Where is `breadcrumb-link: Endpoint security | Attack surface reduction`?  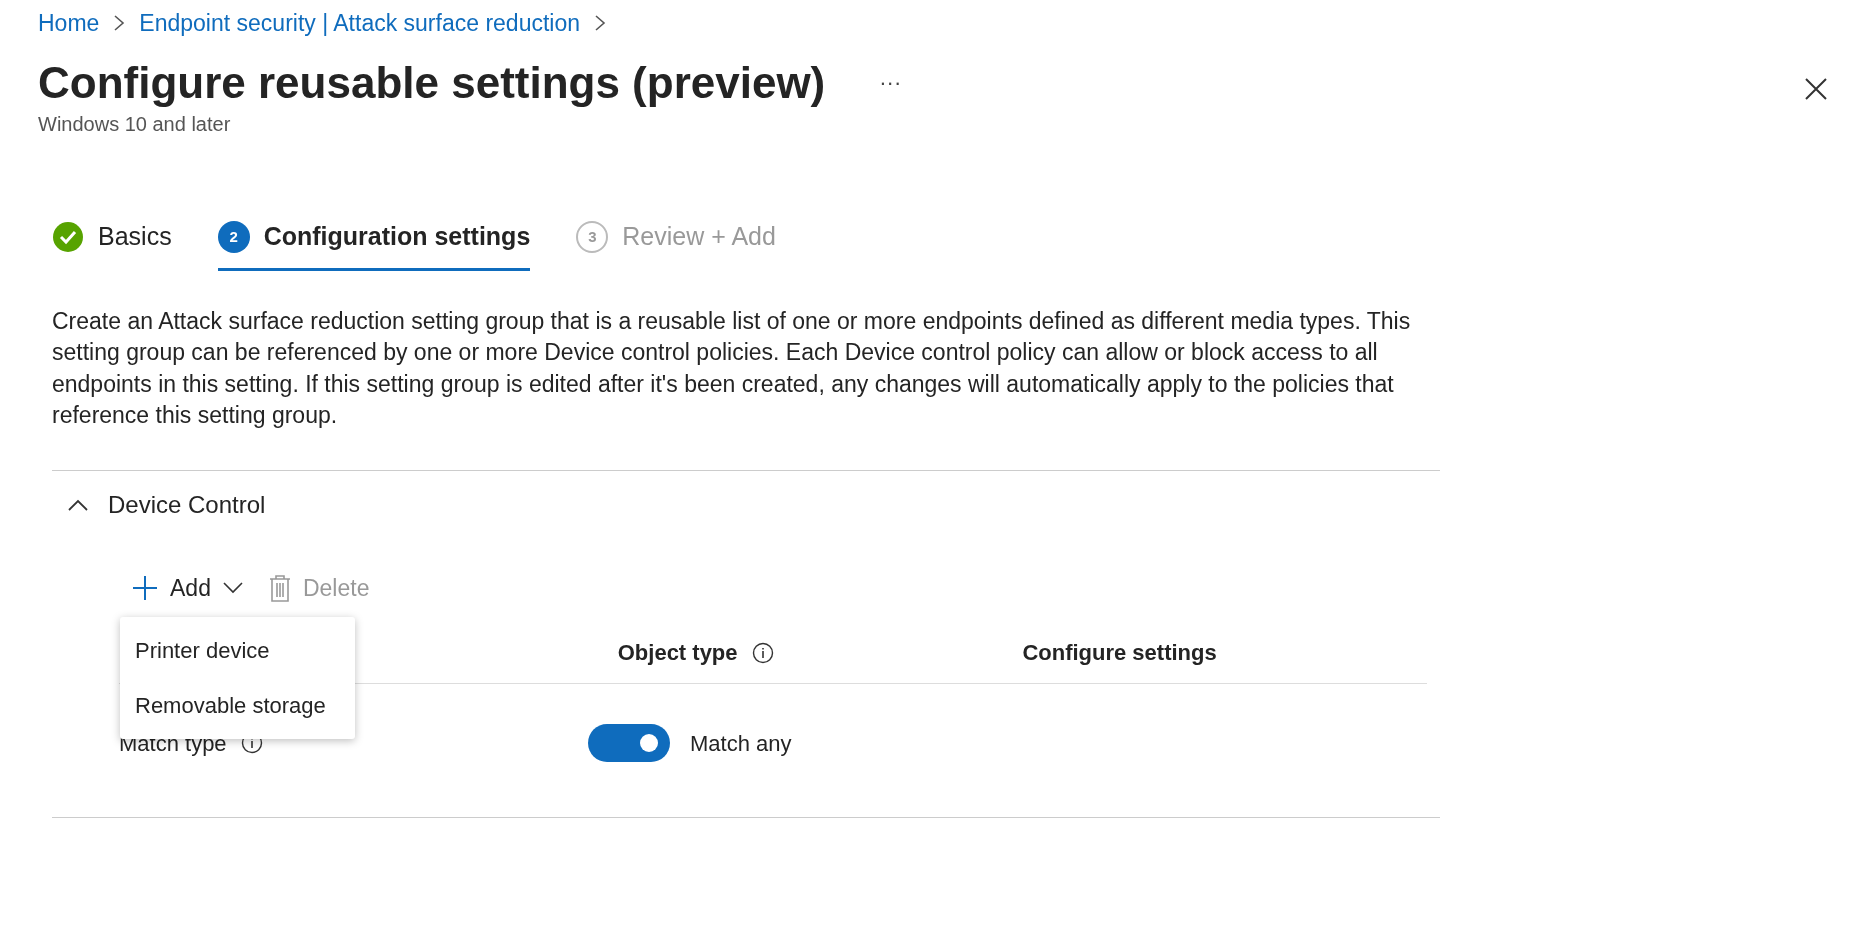
breadcrumb-link: Endpoint security | Attack surface reduction is located at coordinates (359, 23).